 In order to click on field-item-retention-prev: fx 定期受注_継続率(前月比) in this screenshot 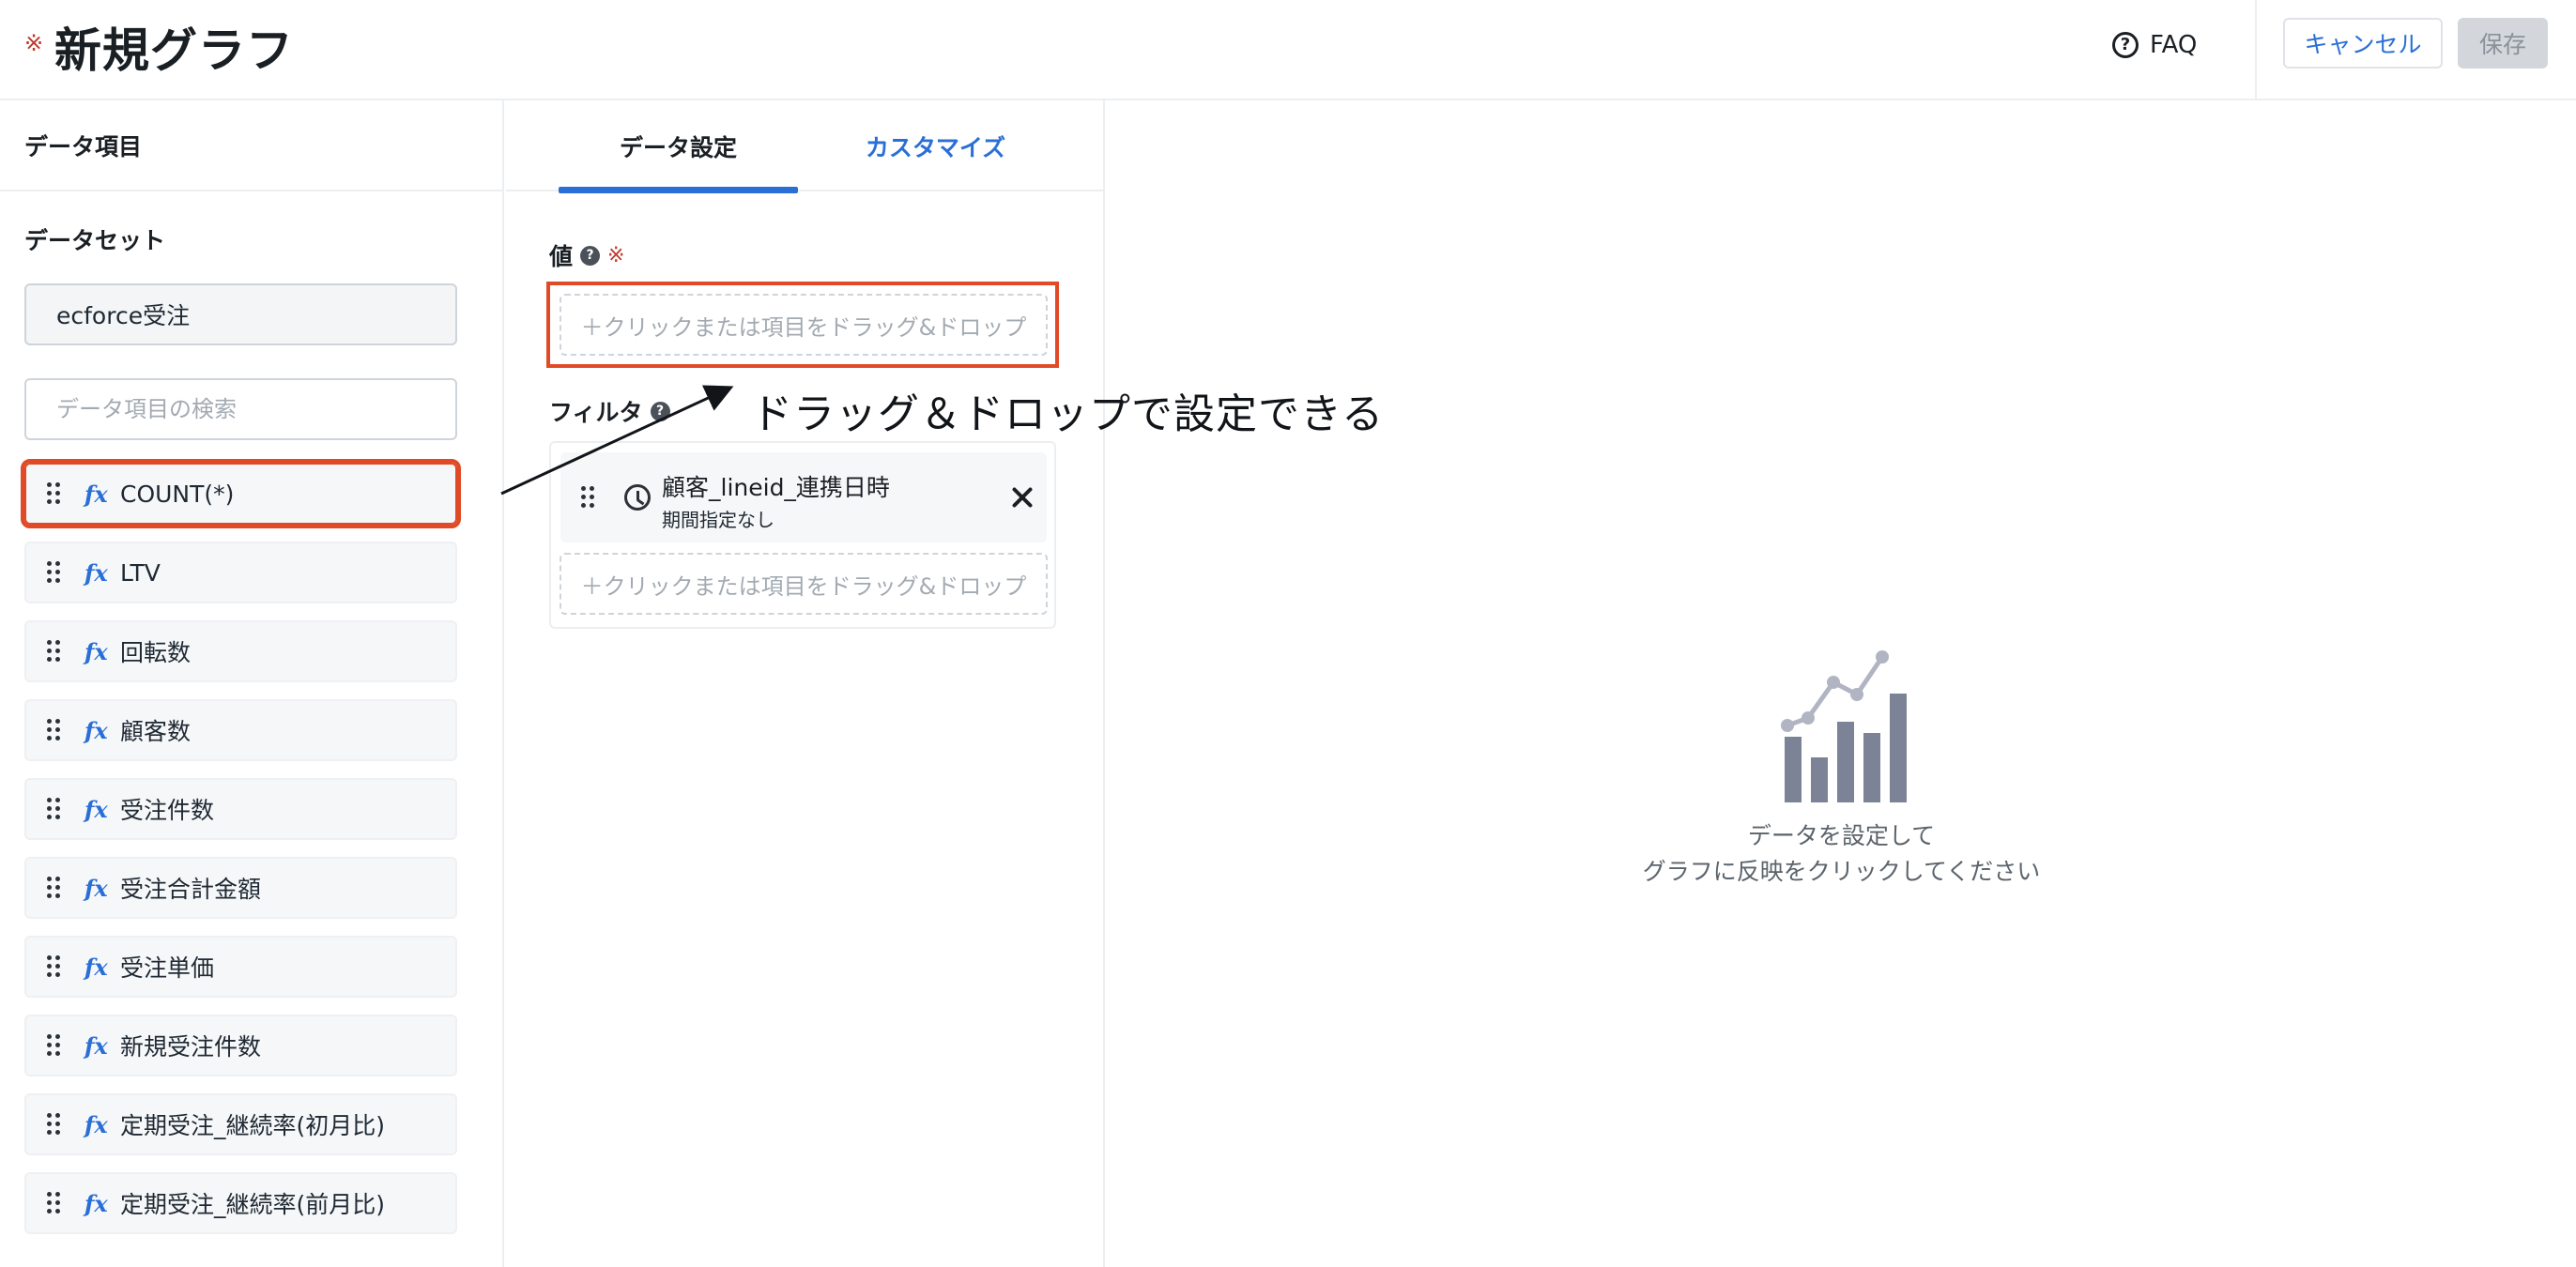, I will do `click(241, 1203)`.